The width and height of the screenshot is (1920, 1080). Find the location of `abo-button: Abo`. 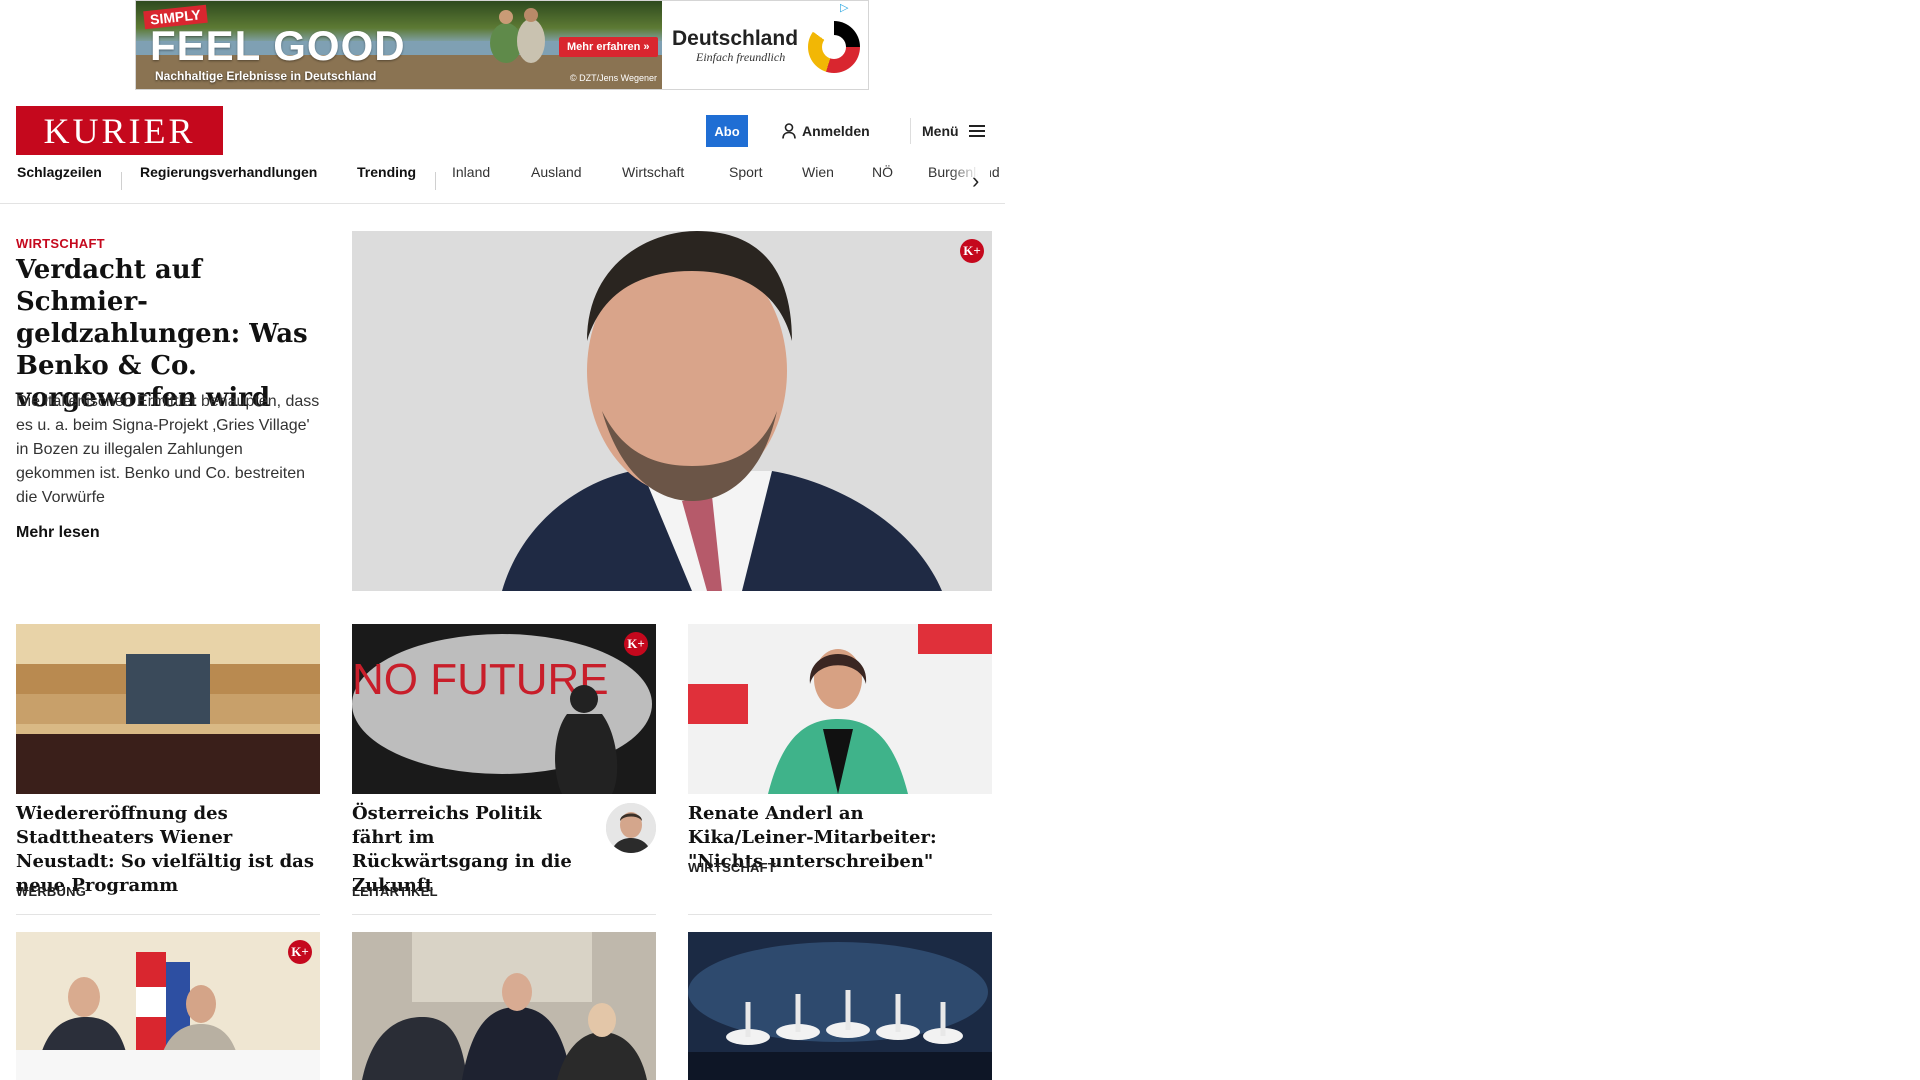

abo-button: Abo is located at coordinates (727, 131).